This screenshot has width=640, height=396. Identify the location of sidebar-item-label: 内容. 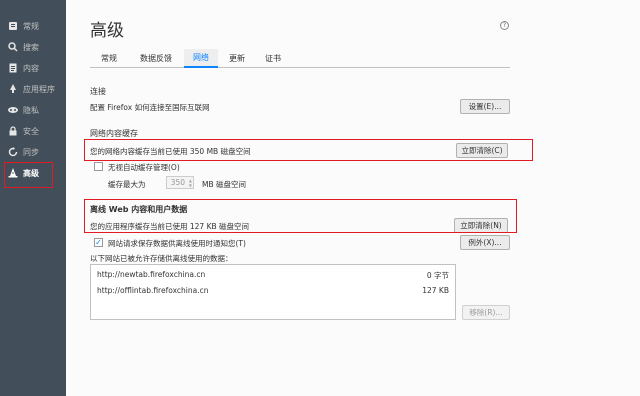
(31, 68).